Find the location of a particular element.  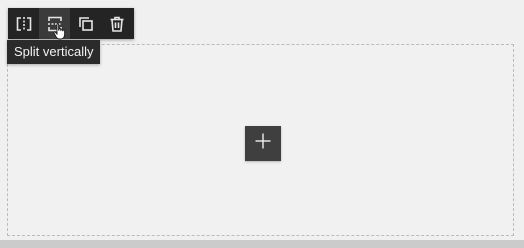

split-horizontal-icon is located at coordinates (24, 24).